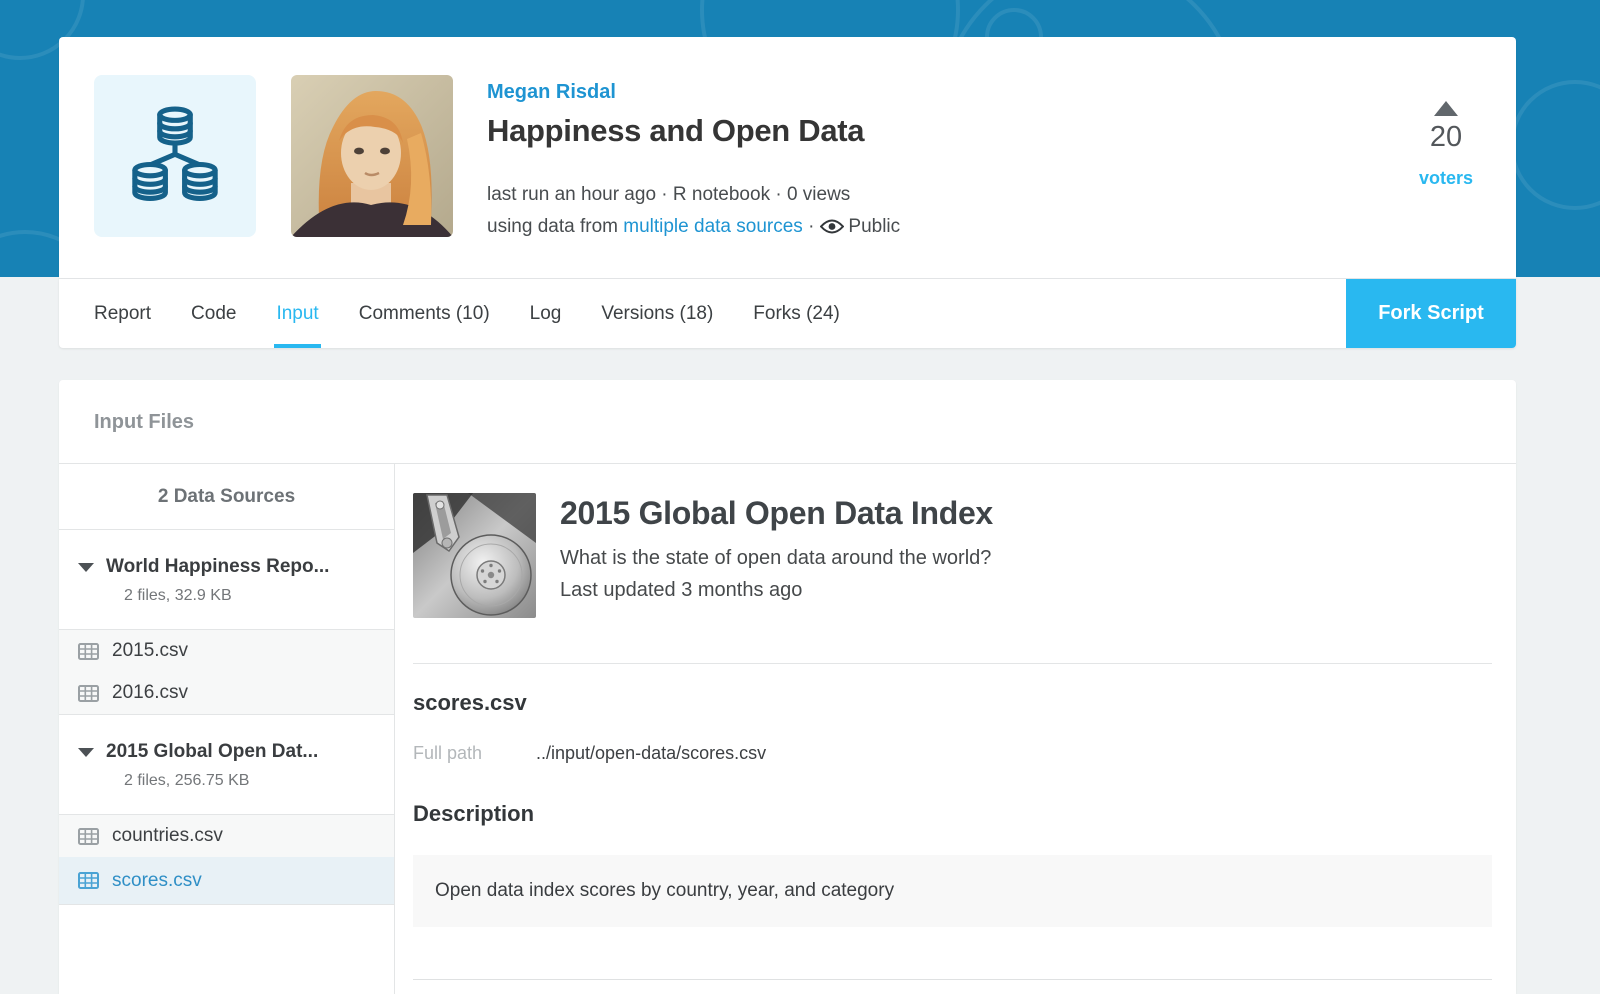 The width and height of the screenshot is (1600, 994). I want to click on upvote-button, so click(1446, 108).